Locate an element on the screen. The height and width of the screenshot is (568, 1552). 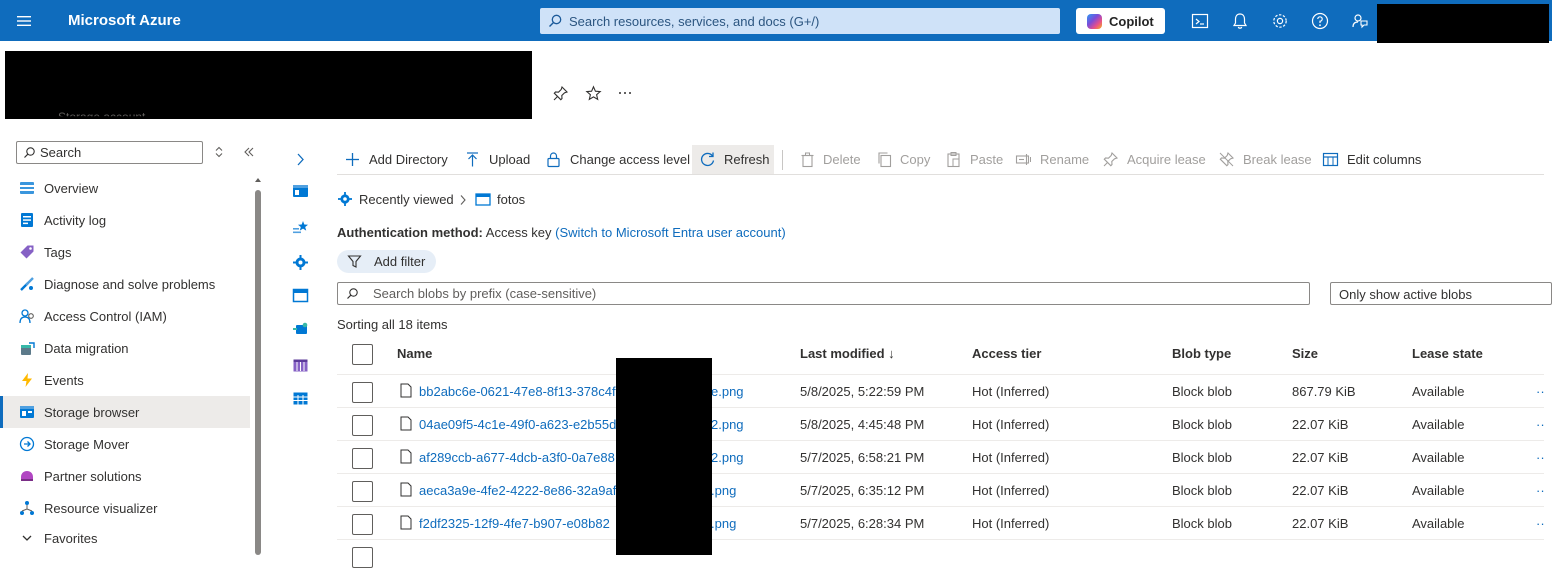
nav-item-label: Storage Mover is located at coordinates (87, 444).